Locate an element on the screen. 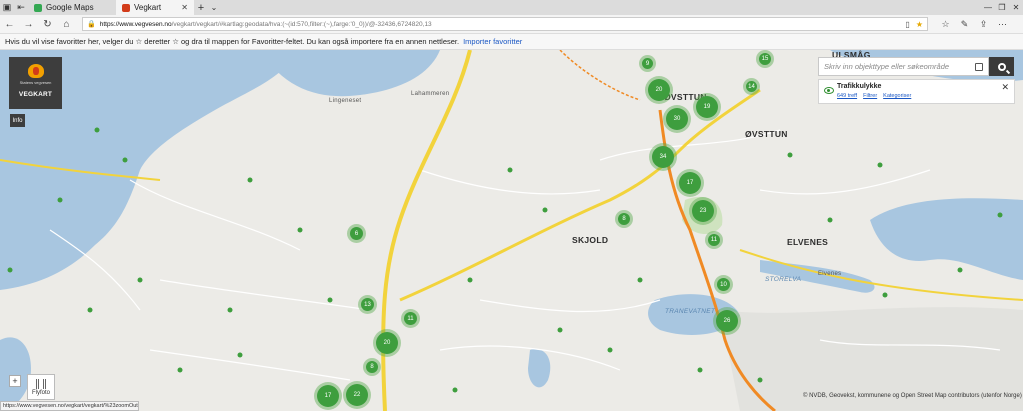 The height and width of the screenshot is (411, 1023). place-label: SKJOLD is located at coordinates (590, 240).